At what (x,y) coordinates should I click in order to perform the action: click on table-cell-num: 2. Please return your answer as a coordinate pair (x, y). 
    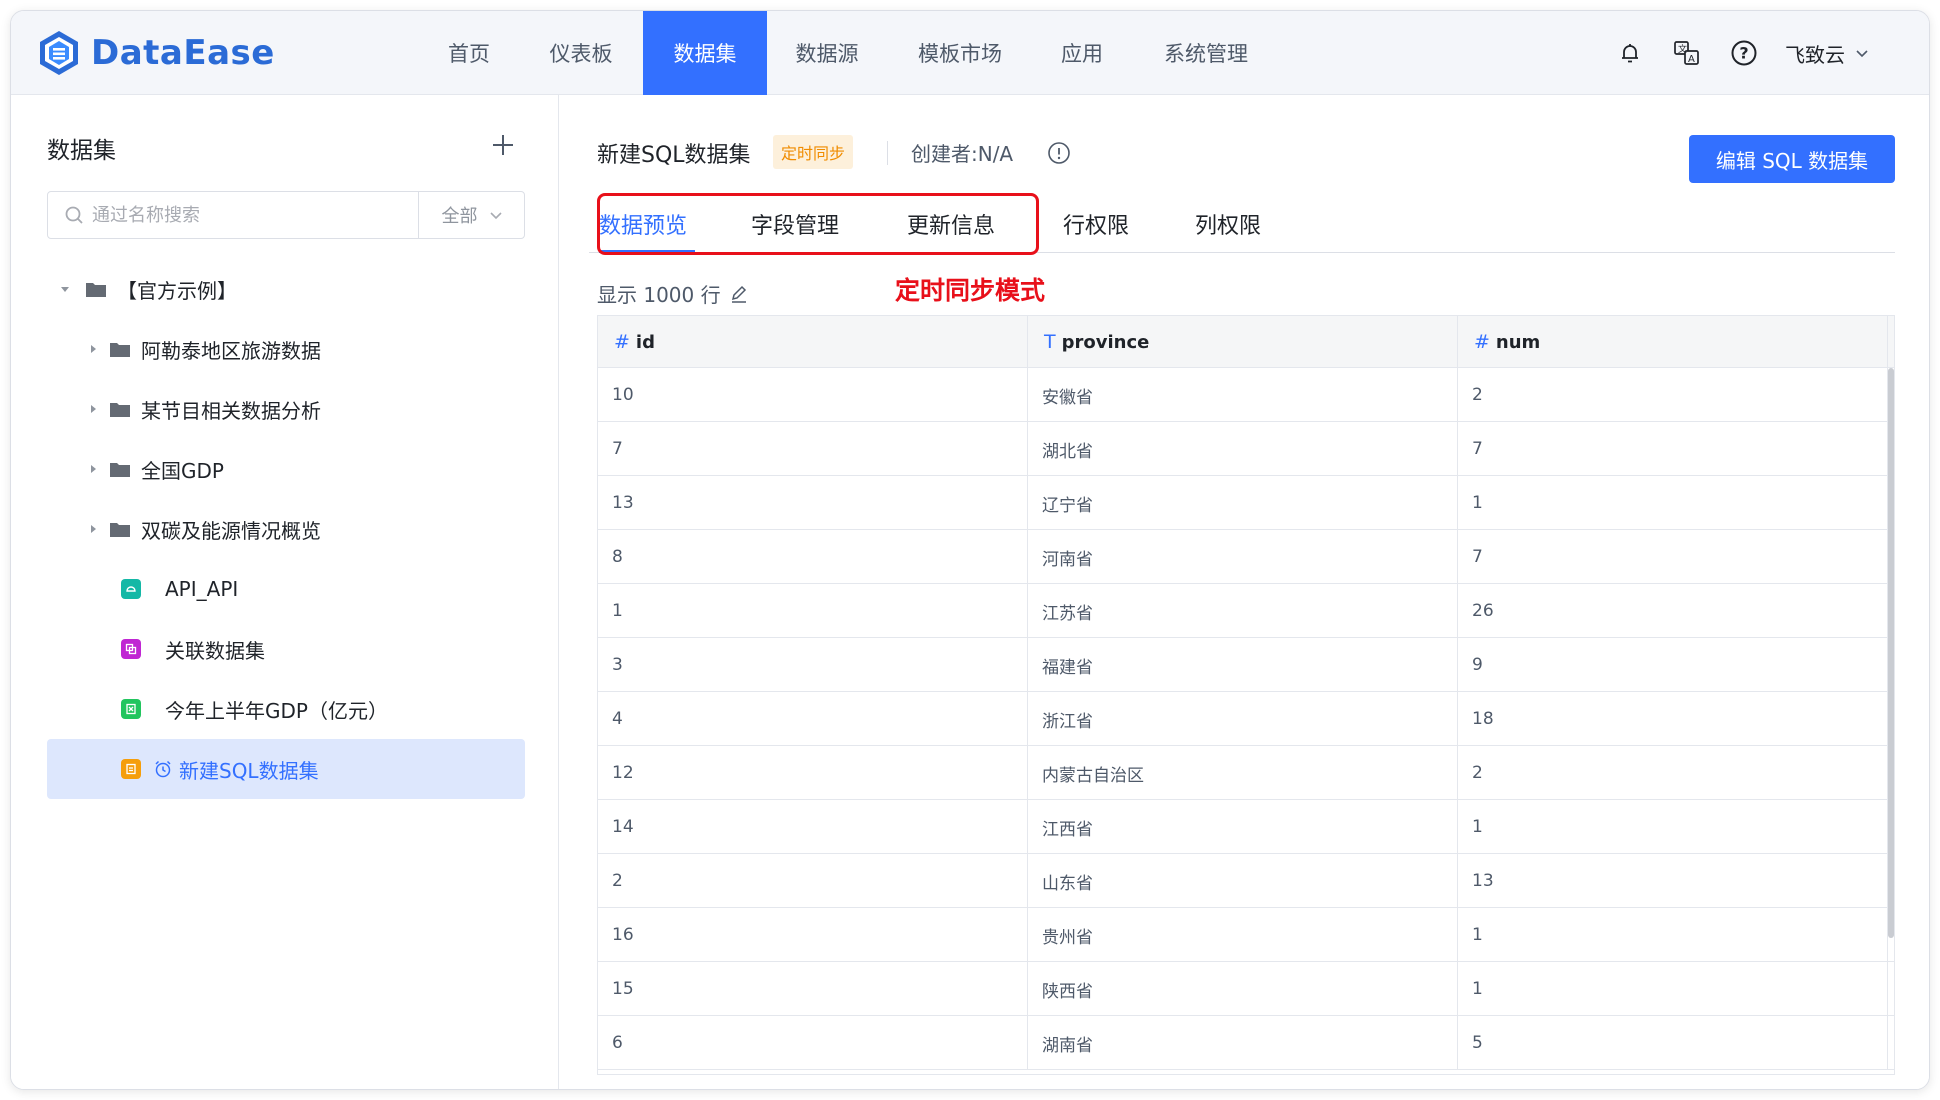
    Looking at the image, I should click on (1673, 395).